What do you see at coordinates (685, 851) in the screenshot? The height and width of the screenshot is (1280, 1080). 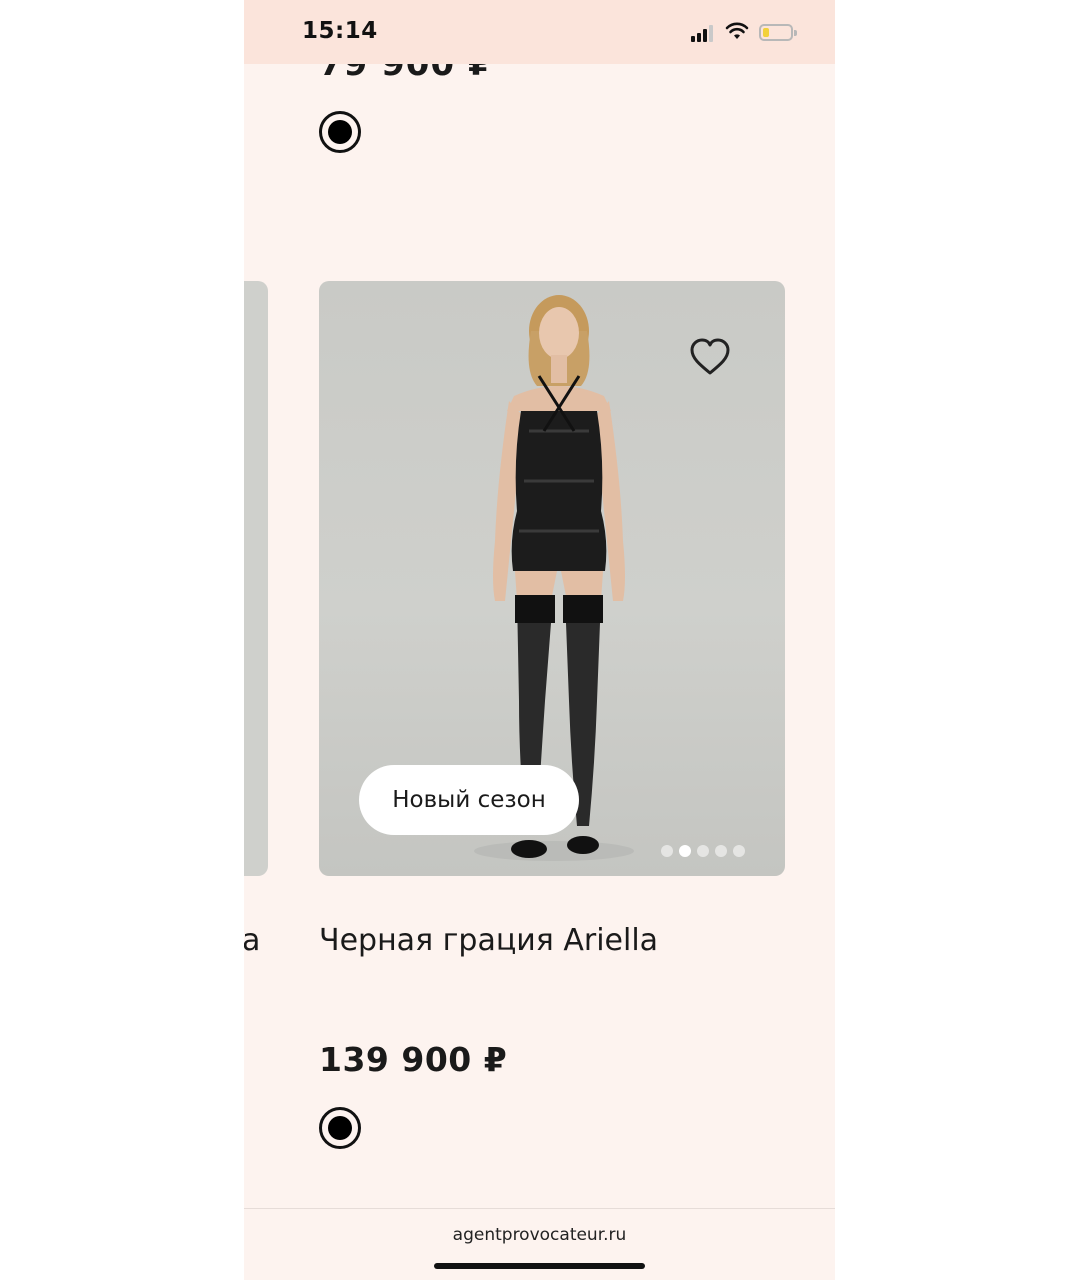 I see `pagination-dot-active` at bounding box center [685, 851].